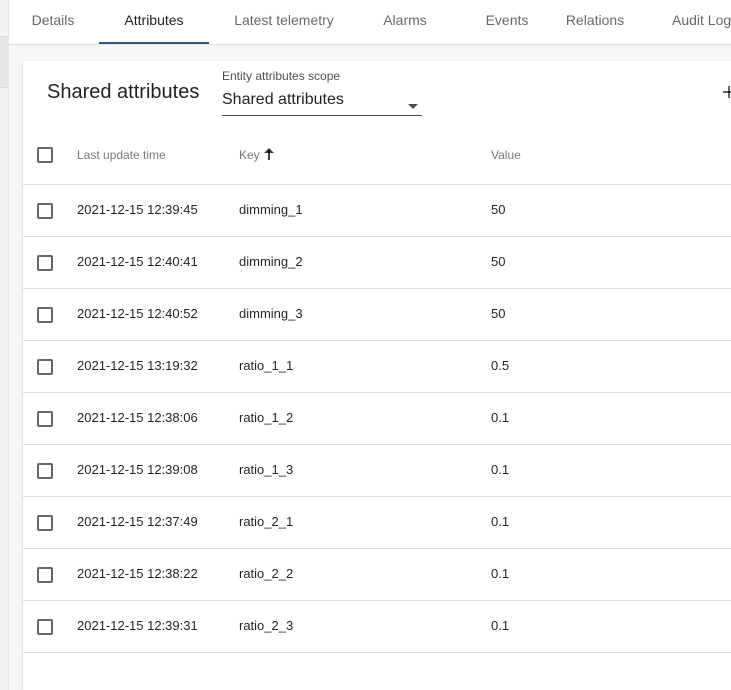 The image size is (731, 690). What do you see at coordinates (137, 365) in the screenshot?
I see `cell-last-update-time: 2021-12-15 13:19:32` at bounding box center [137, 365].